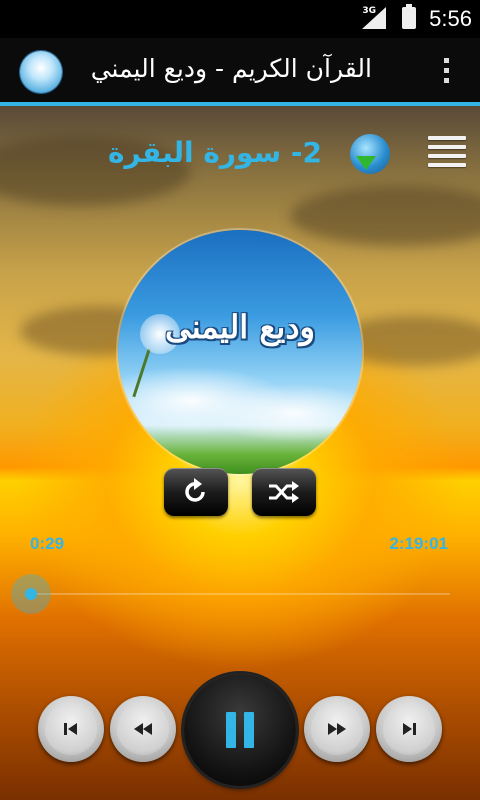  I want to click on pause-button, so click(240, 730).